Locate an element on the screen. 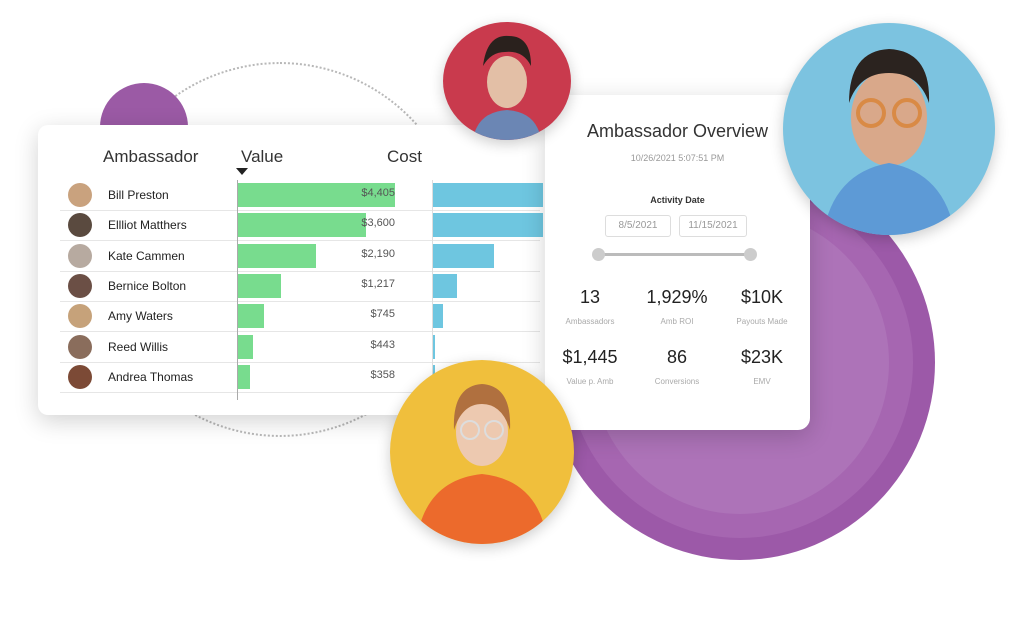 Image resolution: width=1024 pixels, height=620 pixels. kpi-label: Amb ROI is located at coordinates (677, 321).